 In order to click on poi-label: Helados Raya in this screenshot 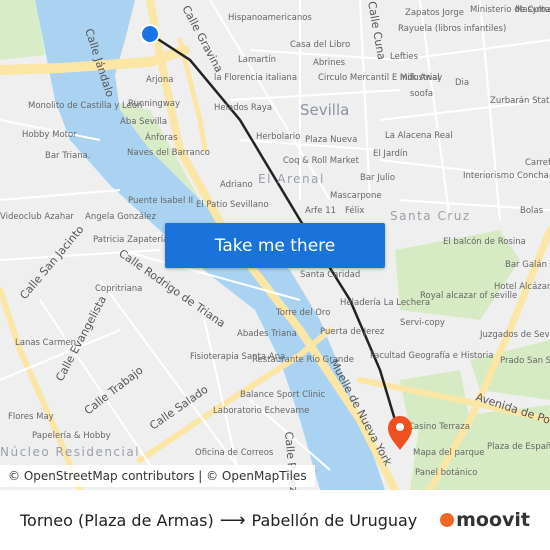, I will do `click(243, 108)`.